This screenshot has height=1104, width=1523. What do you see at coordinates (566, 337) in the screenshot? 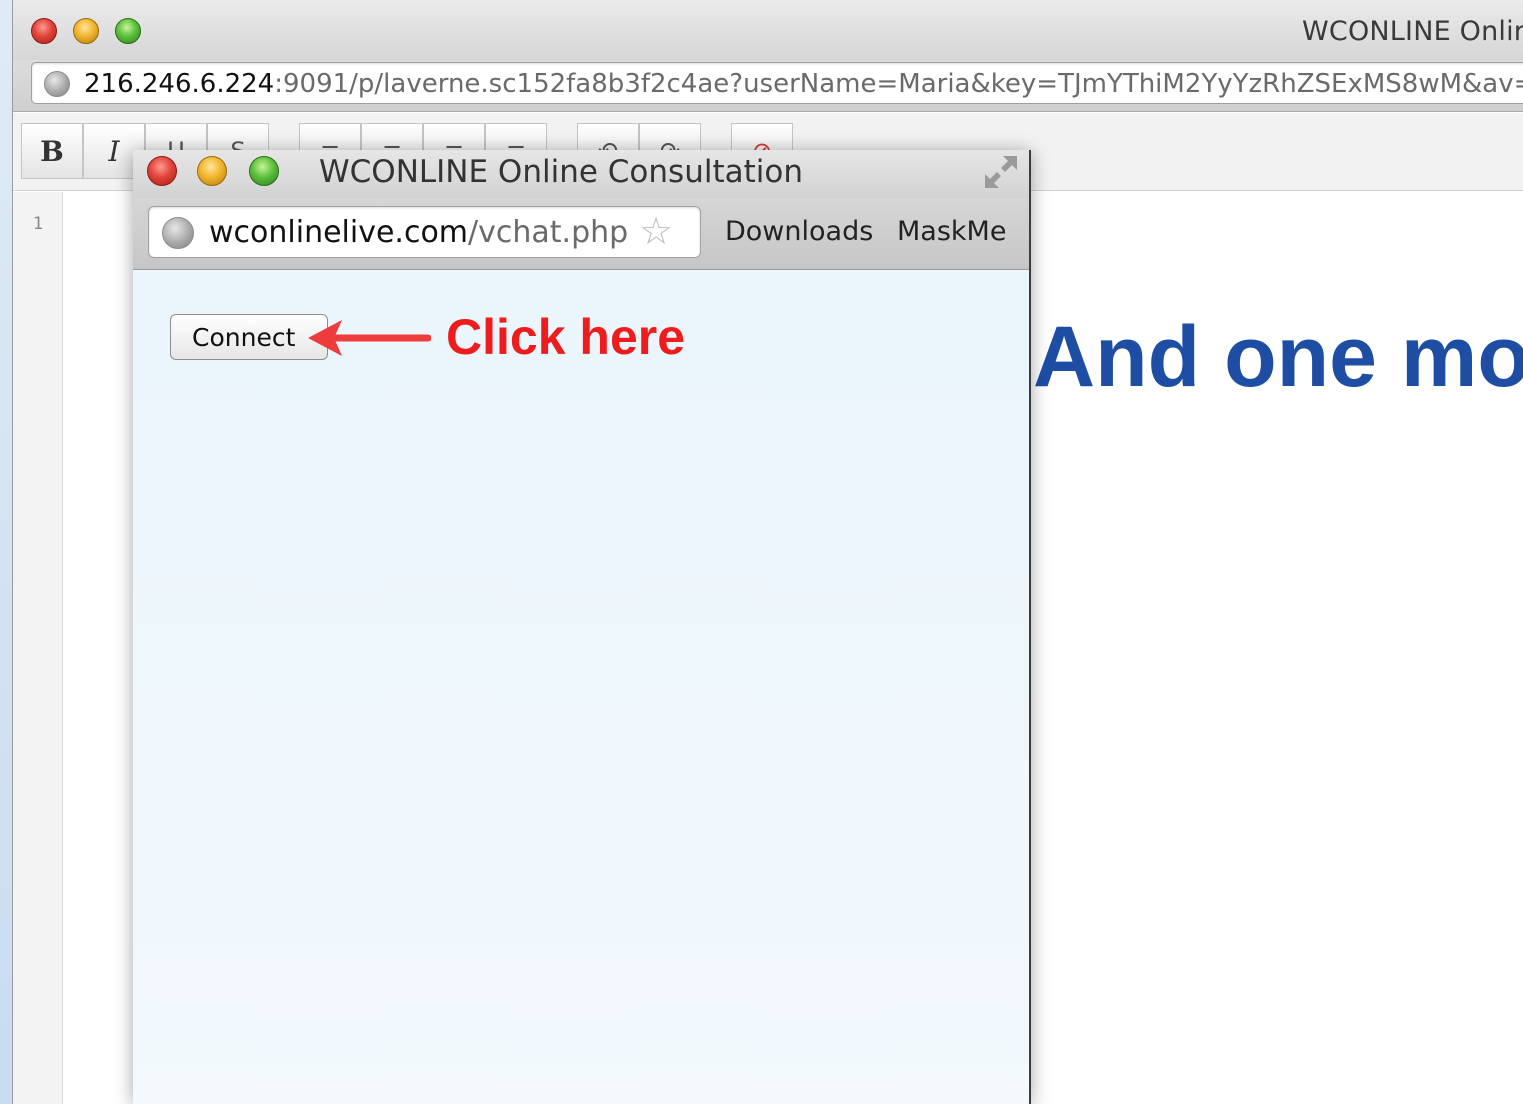
I see `click-here-annotation: Click here` at bounding box center [566, 337].